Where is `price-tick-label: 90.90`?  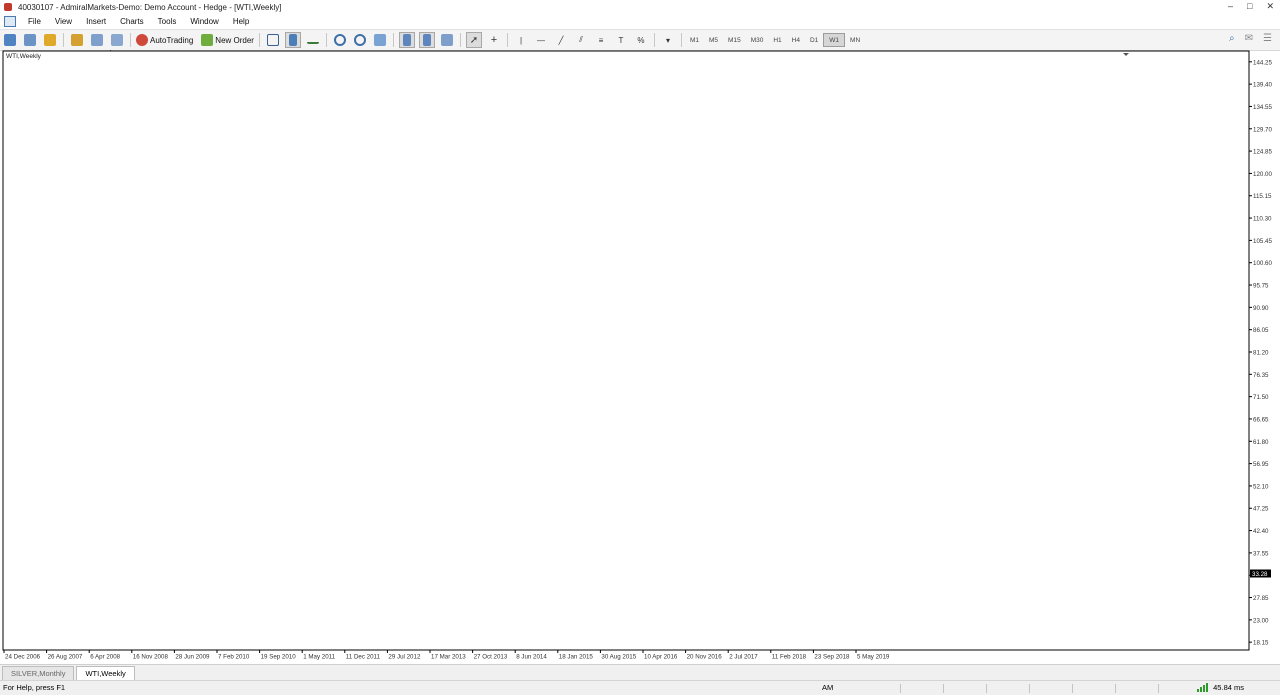
price-tick-label: 90.90 is located at coordinates (1261, 308).